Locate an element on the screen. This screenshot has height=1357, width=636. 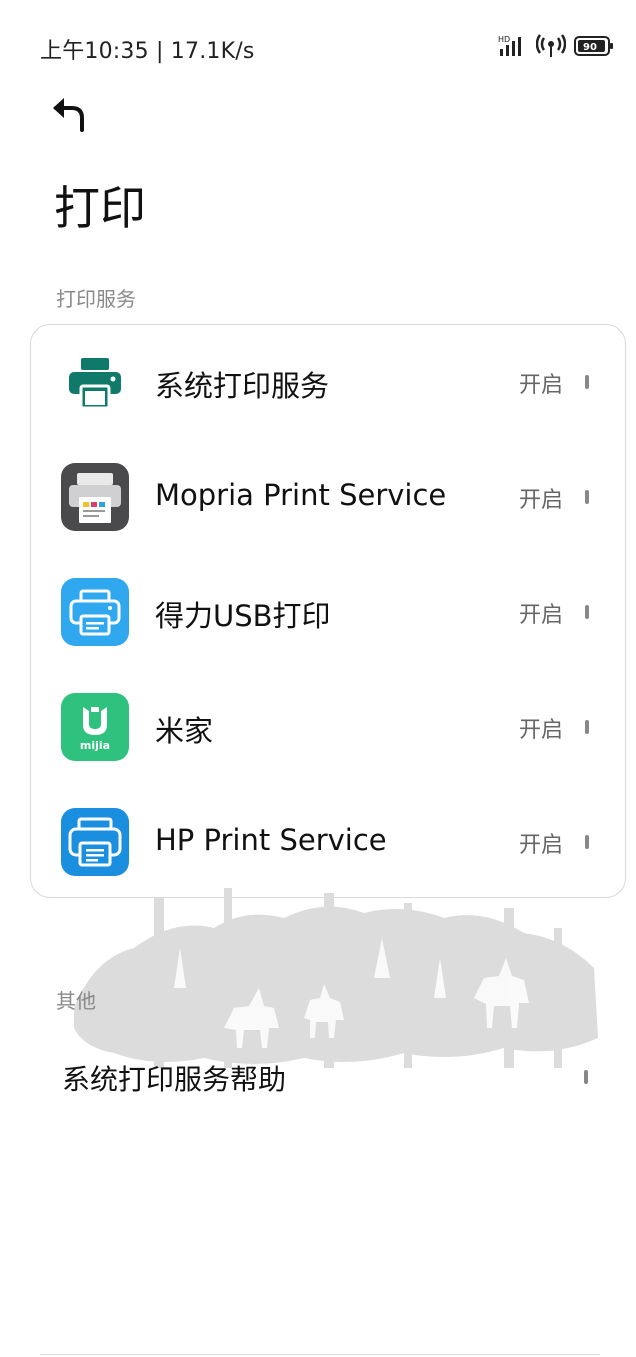
service-item-system-print: 系统打印服务 开启 is located at coordinates (328, 382).